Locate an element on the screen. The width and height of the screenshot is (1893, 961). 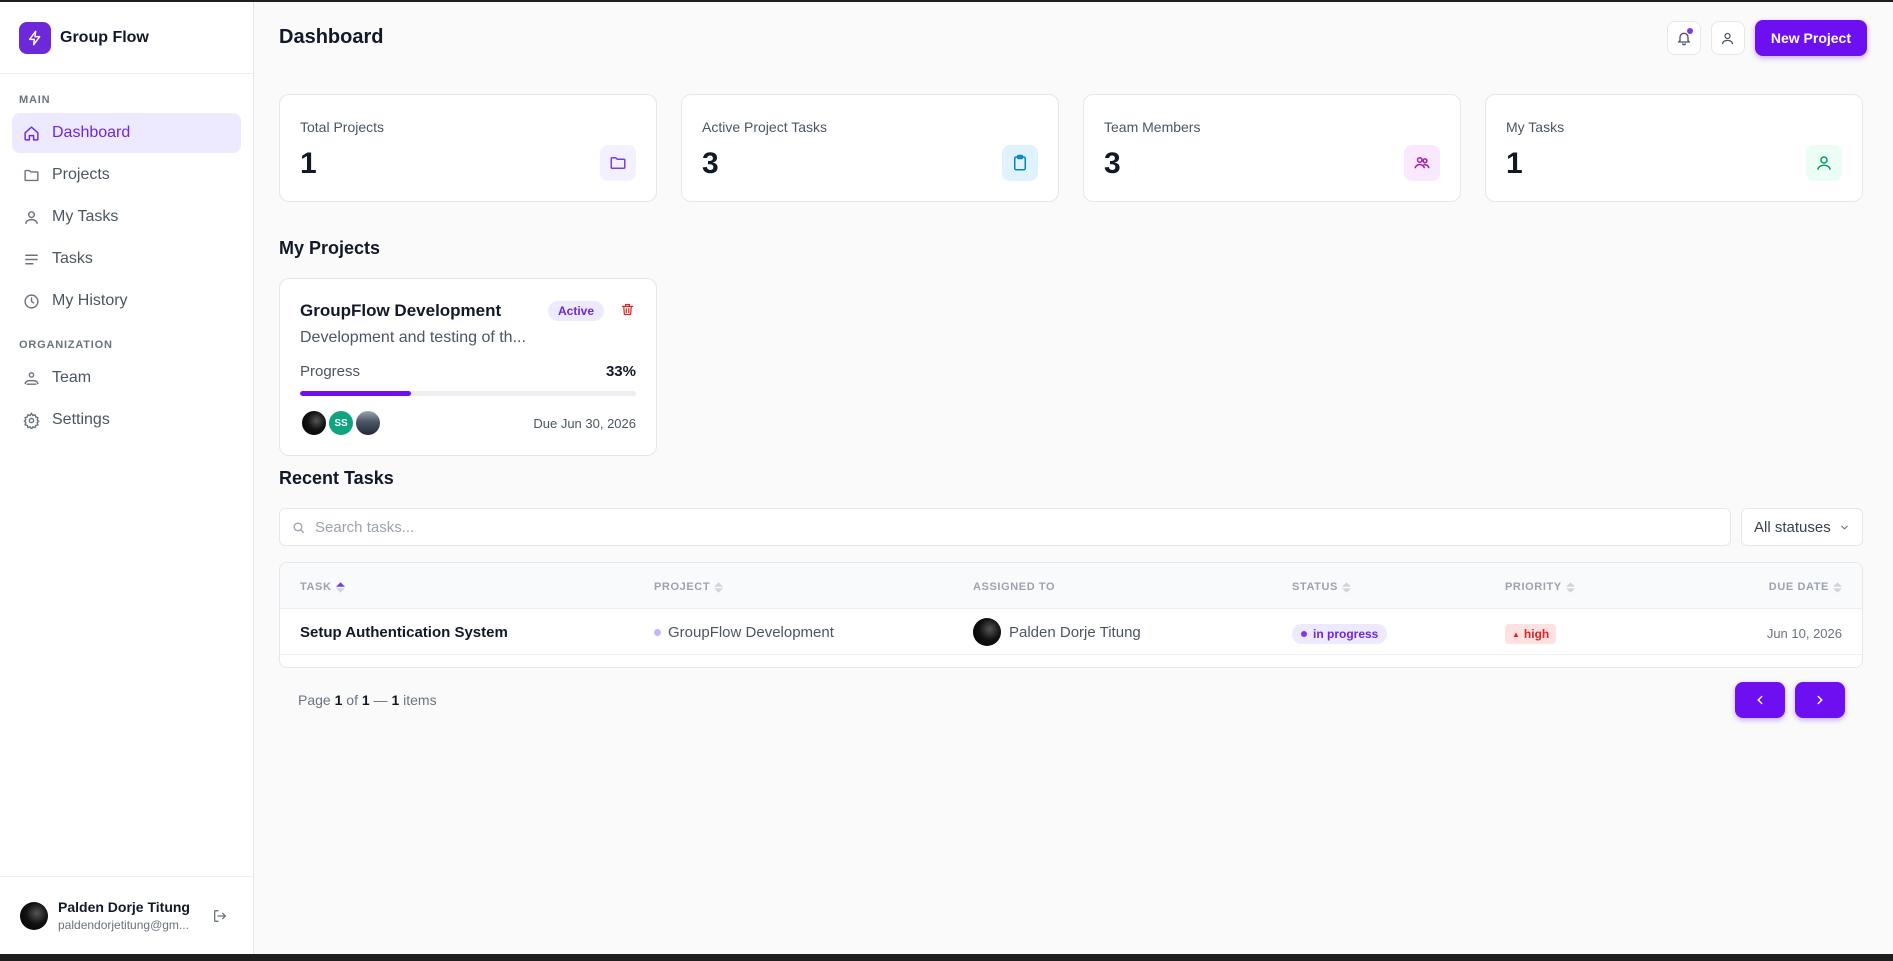
notifications-button is located at coordinates (1683, 38).